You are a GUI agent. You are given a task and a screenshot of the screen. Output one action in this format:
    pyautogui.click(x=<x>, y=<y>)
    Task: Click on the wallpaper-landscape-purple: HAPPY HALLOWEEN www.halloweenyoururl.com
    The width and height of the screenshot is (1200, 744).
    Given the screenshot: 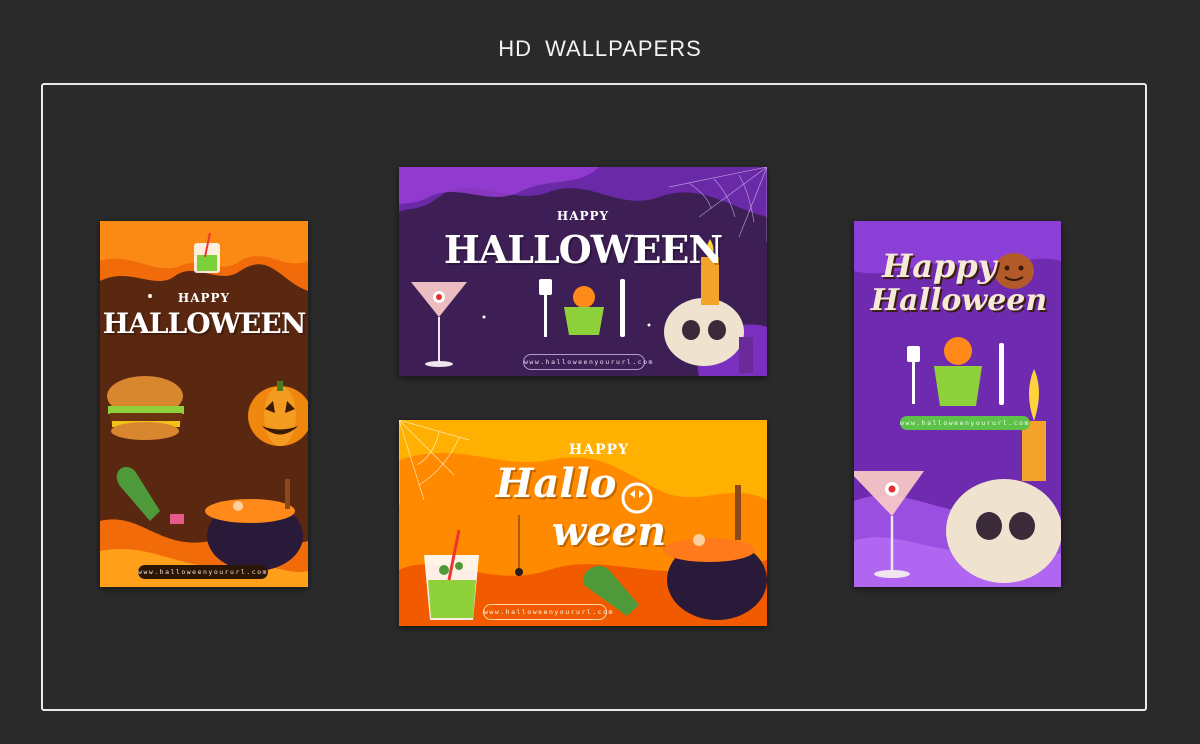 What is the action you would take?
    pyautogui.click(x=583, y=271)
    